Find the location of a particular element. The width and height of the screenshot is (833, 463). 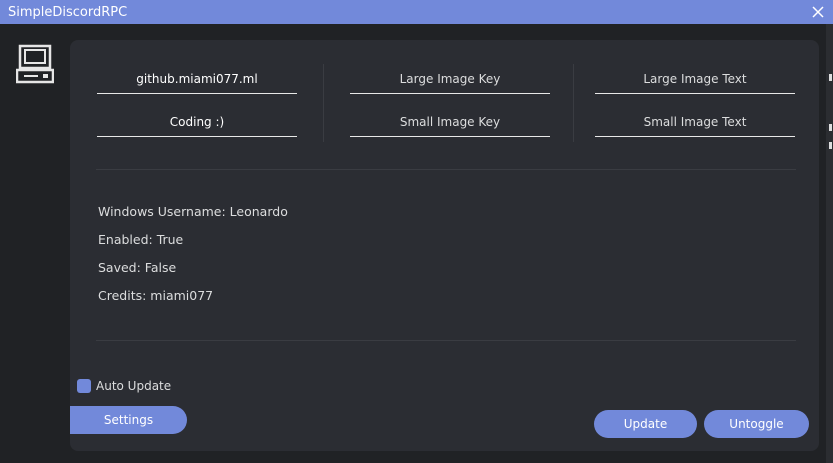

right-edge-strip is located at coordinates (829, 243).